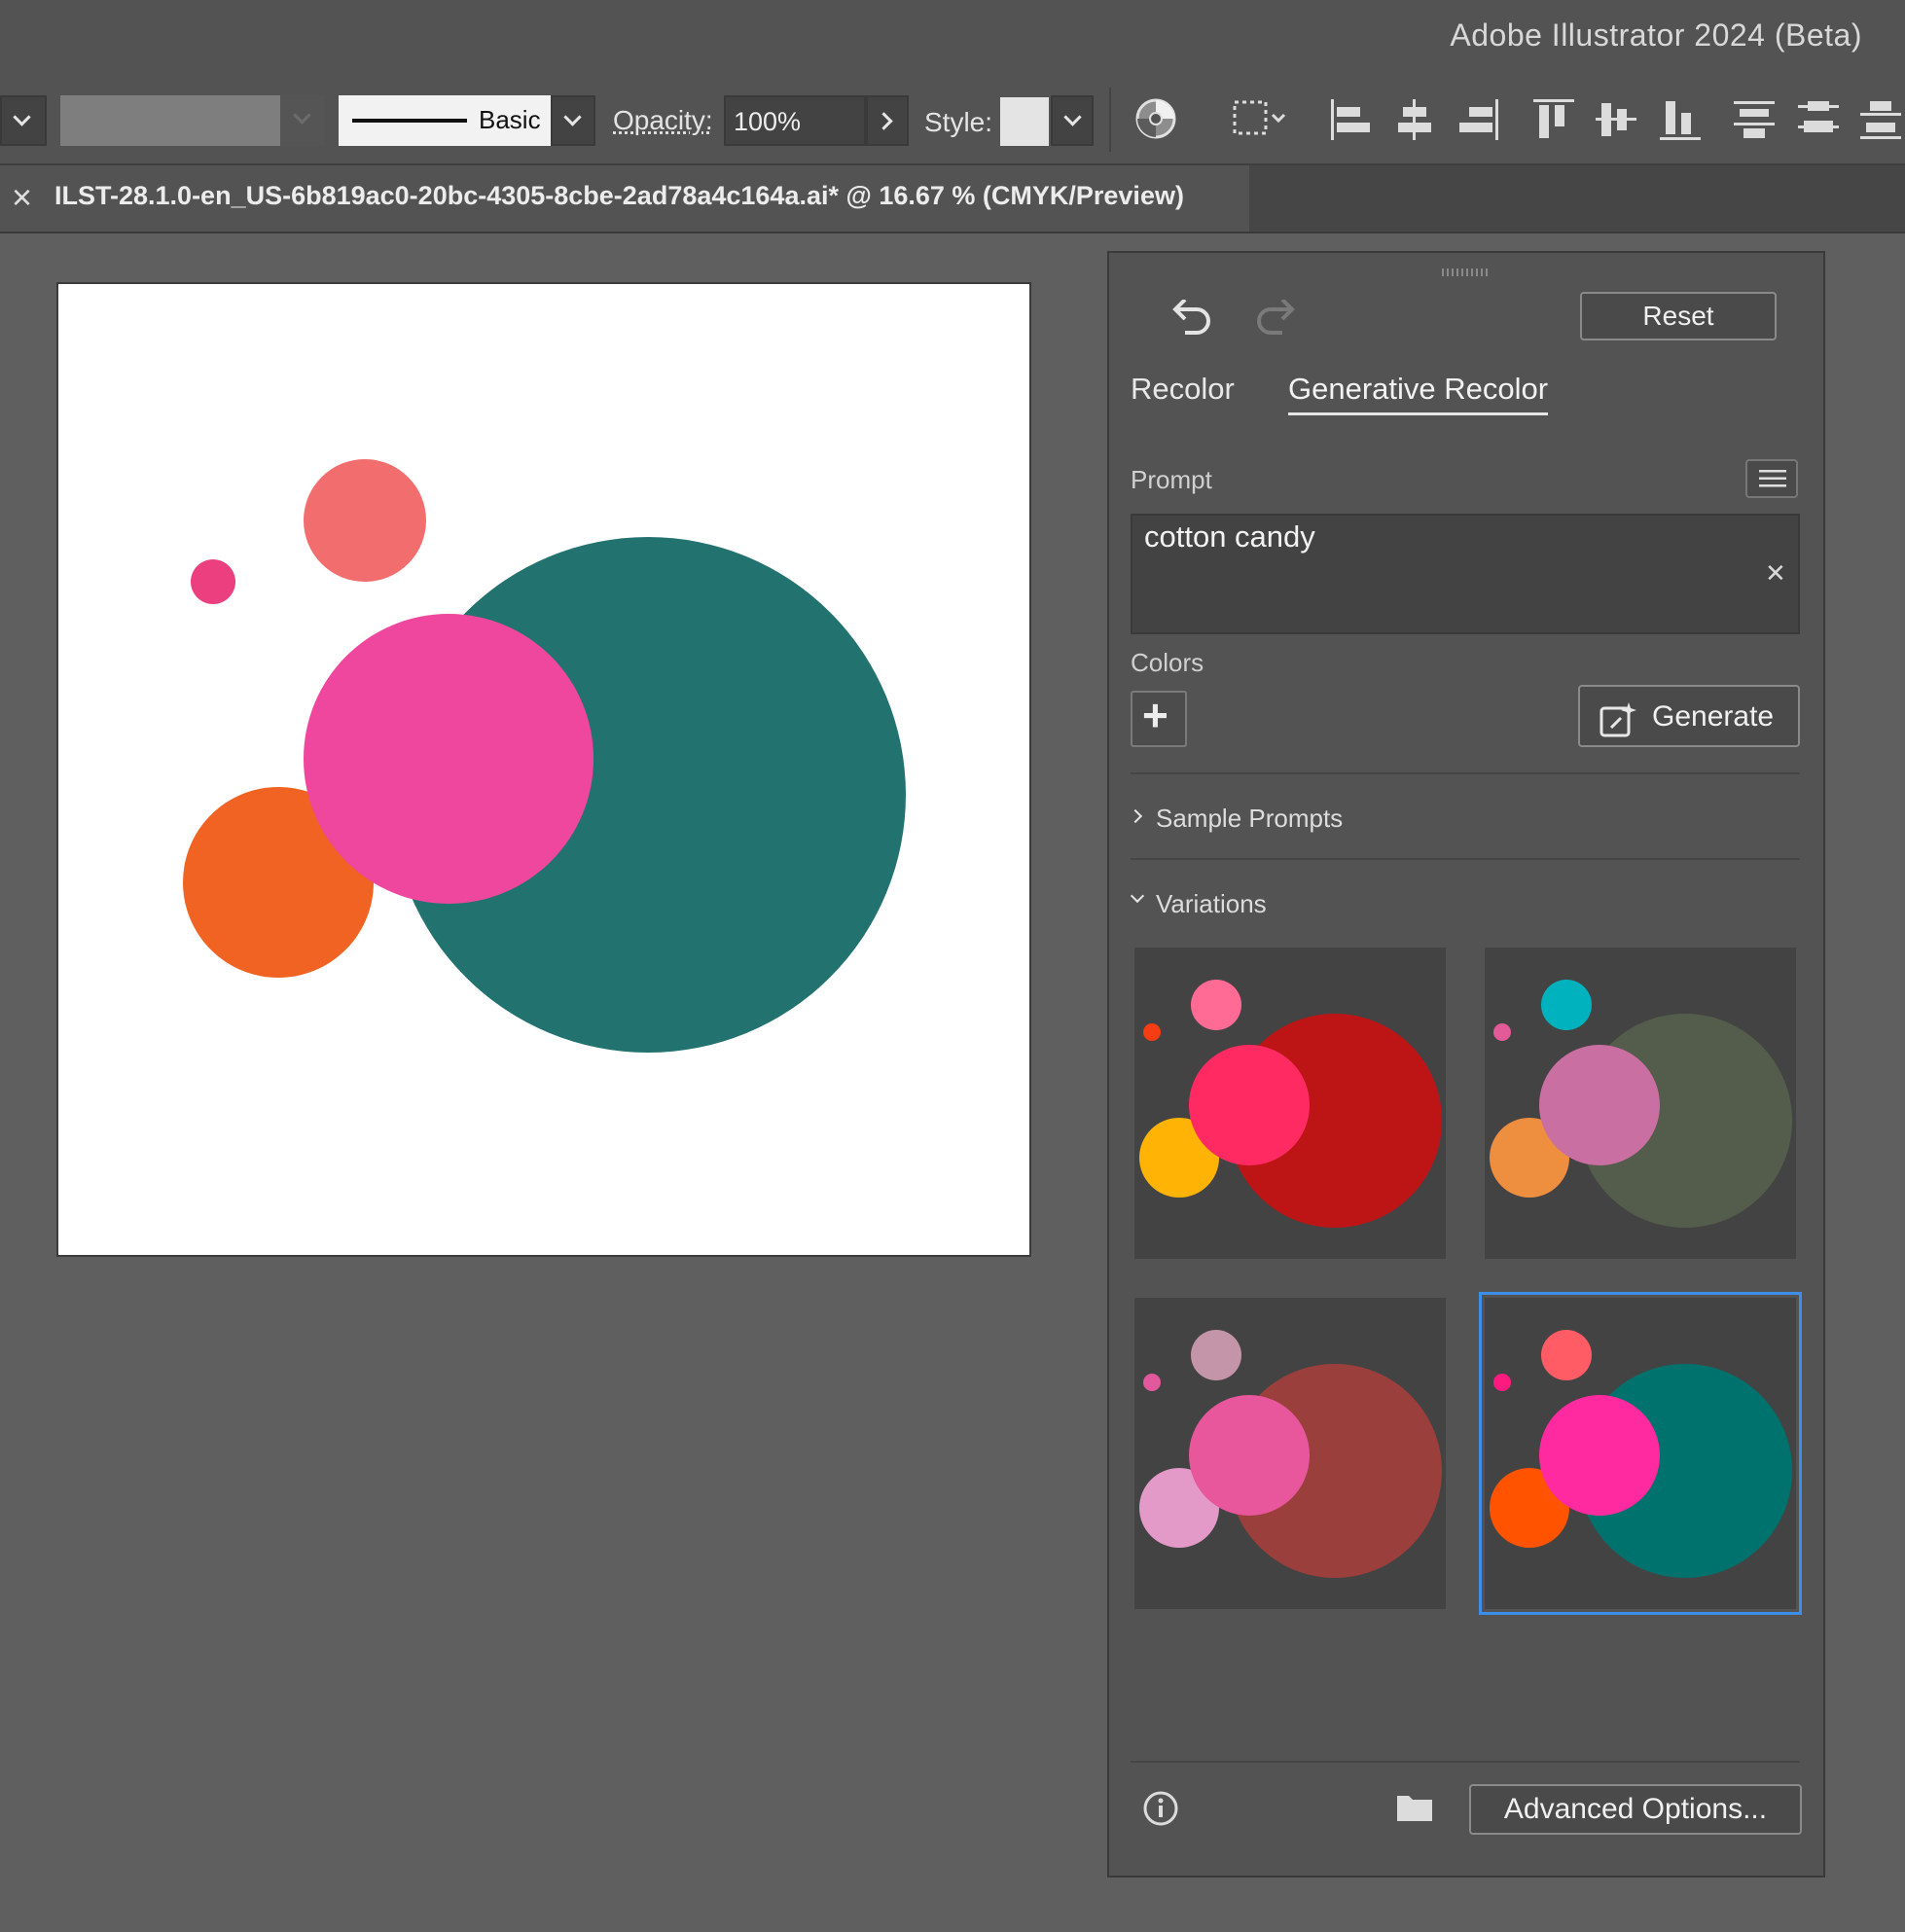  I want to click on stroke-weight-dropdown, so click(302, 120).